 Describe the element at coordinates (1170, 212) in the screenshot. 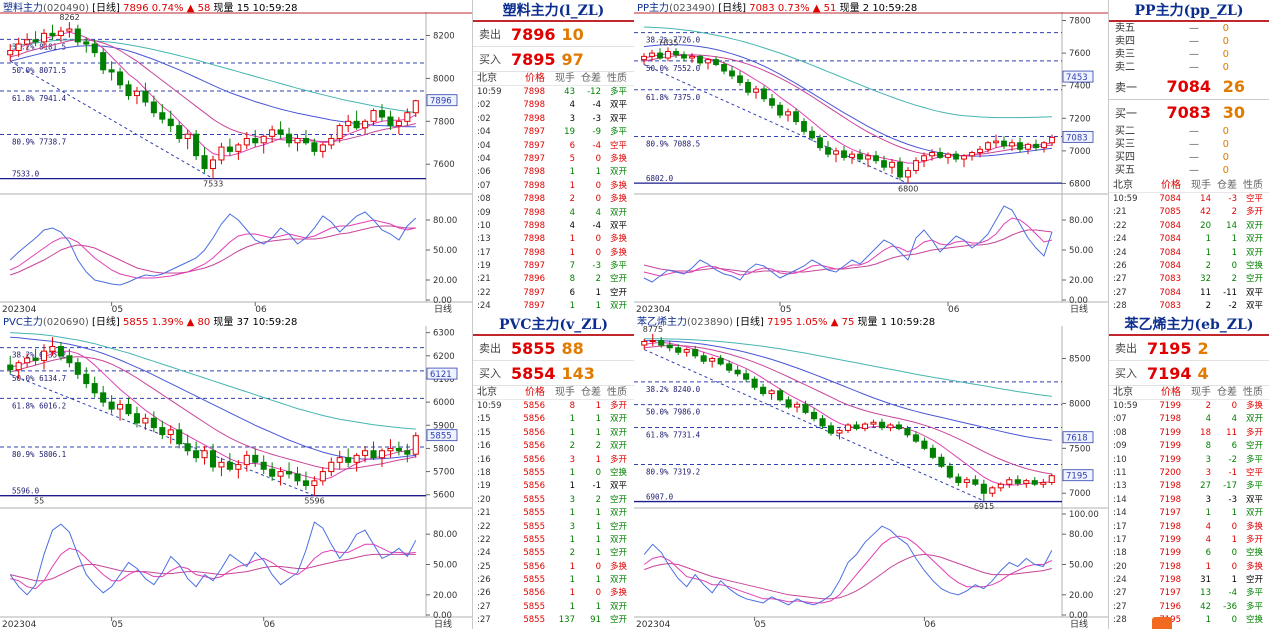

I see `tick-price: 7085` at that location.